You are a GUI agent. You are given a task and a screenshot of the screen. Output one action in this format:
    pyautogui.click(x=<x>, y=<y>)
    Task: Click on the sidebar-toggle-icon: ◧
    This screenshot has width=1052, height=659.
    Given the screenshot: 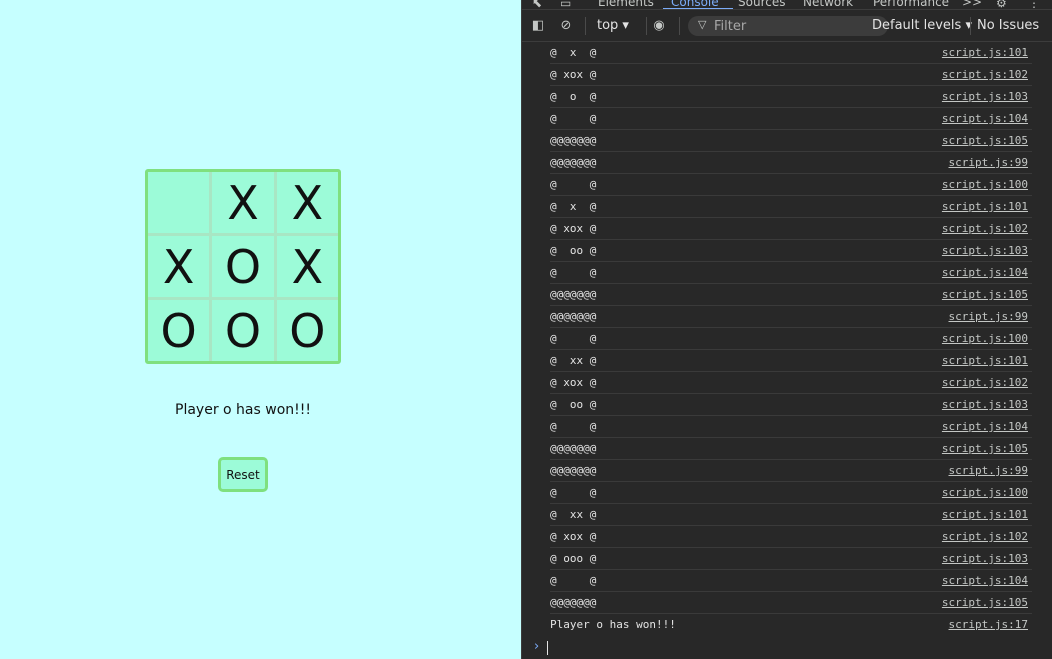 What is the action you would take?
    pyautogui.click(x=538, y=26)
    